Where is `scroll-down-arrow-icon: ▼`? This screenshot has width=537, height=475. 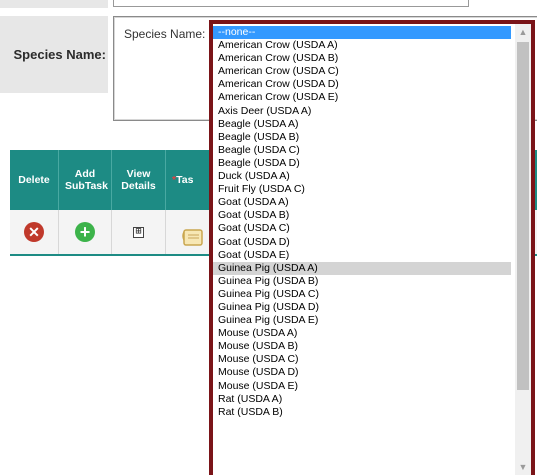 scroll-down-arrow-icon: ▼ is located at coordinates (523, 467).